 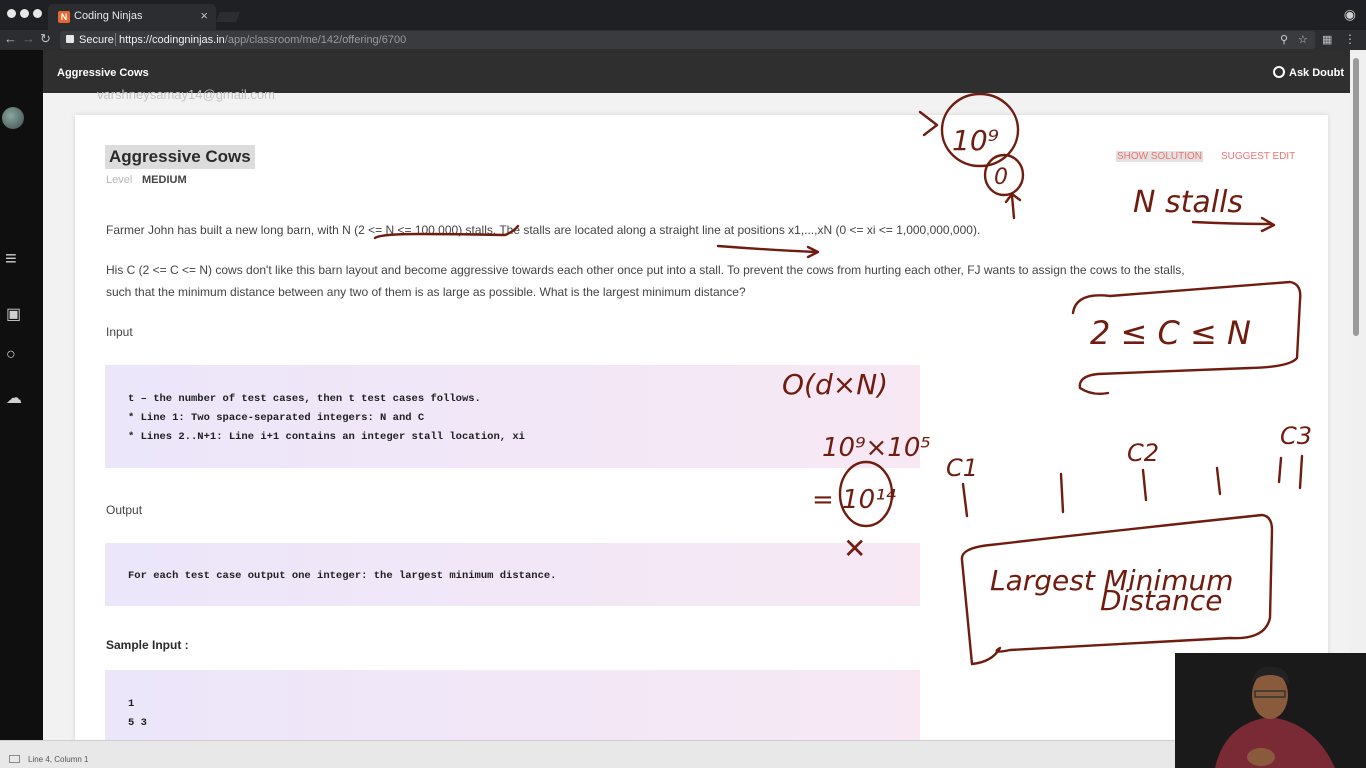 I want to click on webcam-video, so click(x=1270, y=710).